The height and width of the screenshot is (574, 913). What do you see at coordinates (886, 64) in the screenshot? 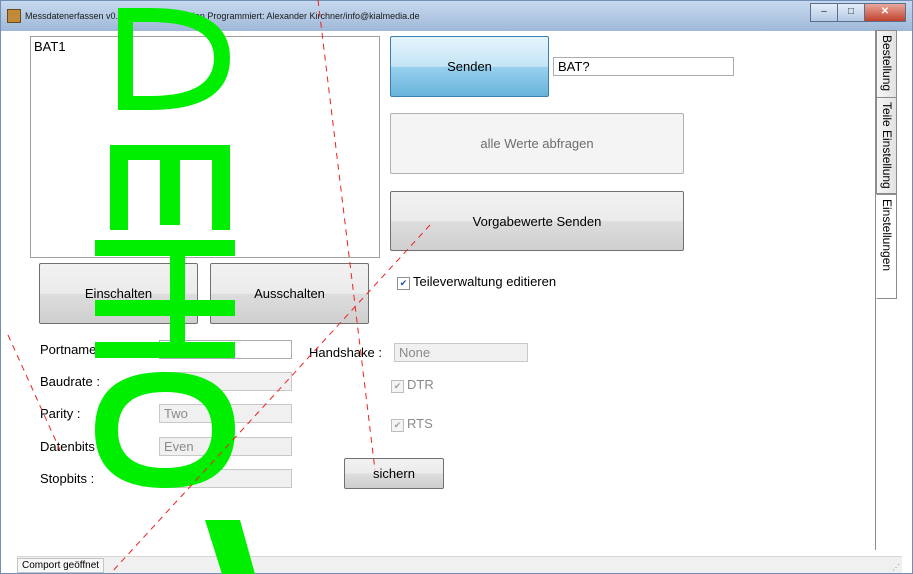
I see `tab-bestellung: Bestellung` at bounding box center [886, 64].